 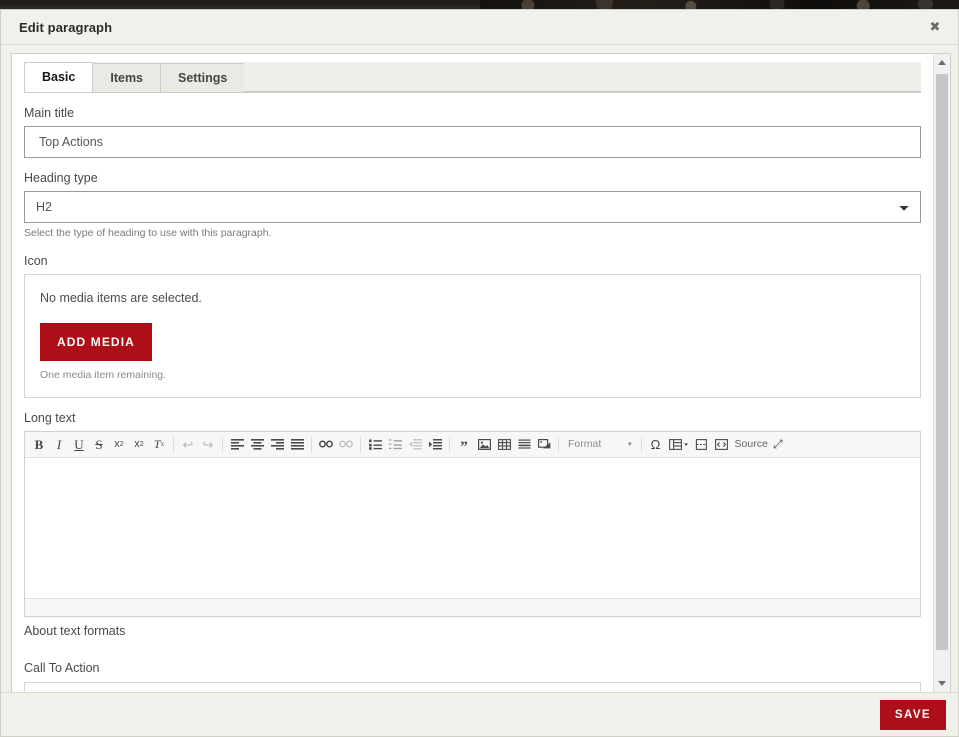 What do you see at coordinates (656, 444) in the screenshot?
I see `special-character-icon: Ω` at bounding box center [656, 444].